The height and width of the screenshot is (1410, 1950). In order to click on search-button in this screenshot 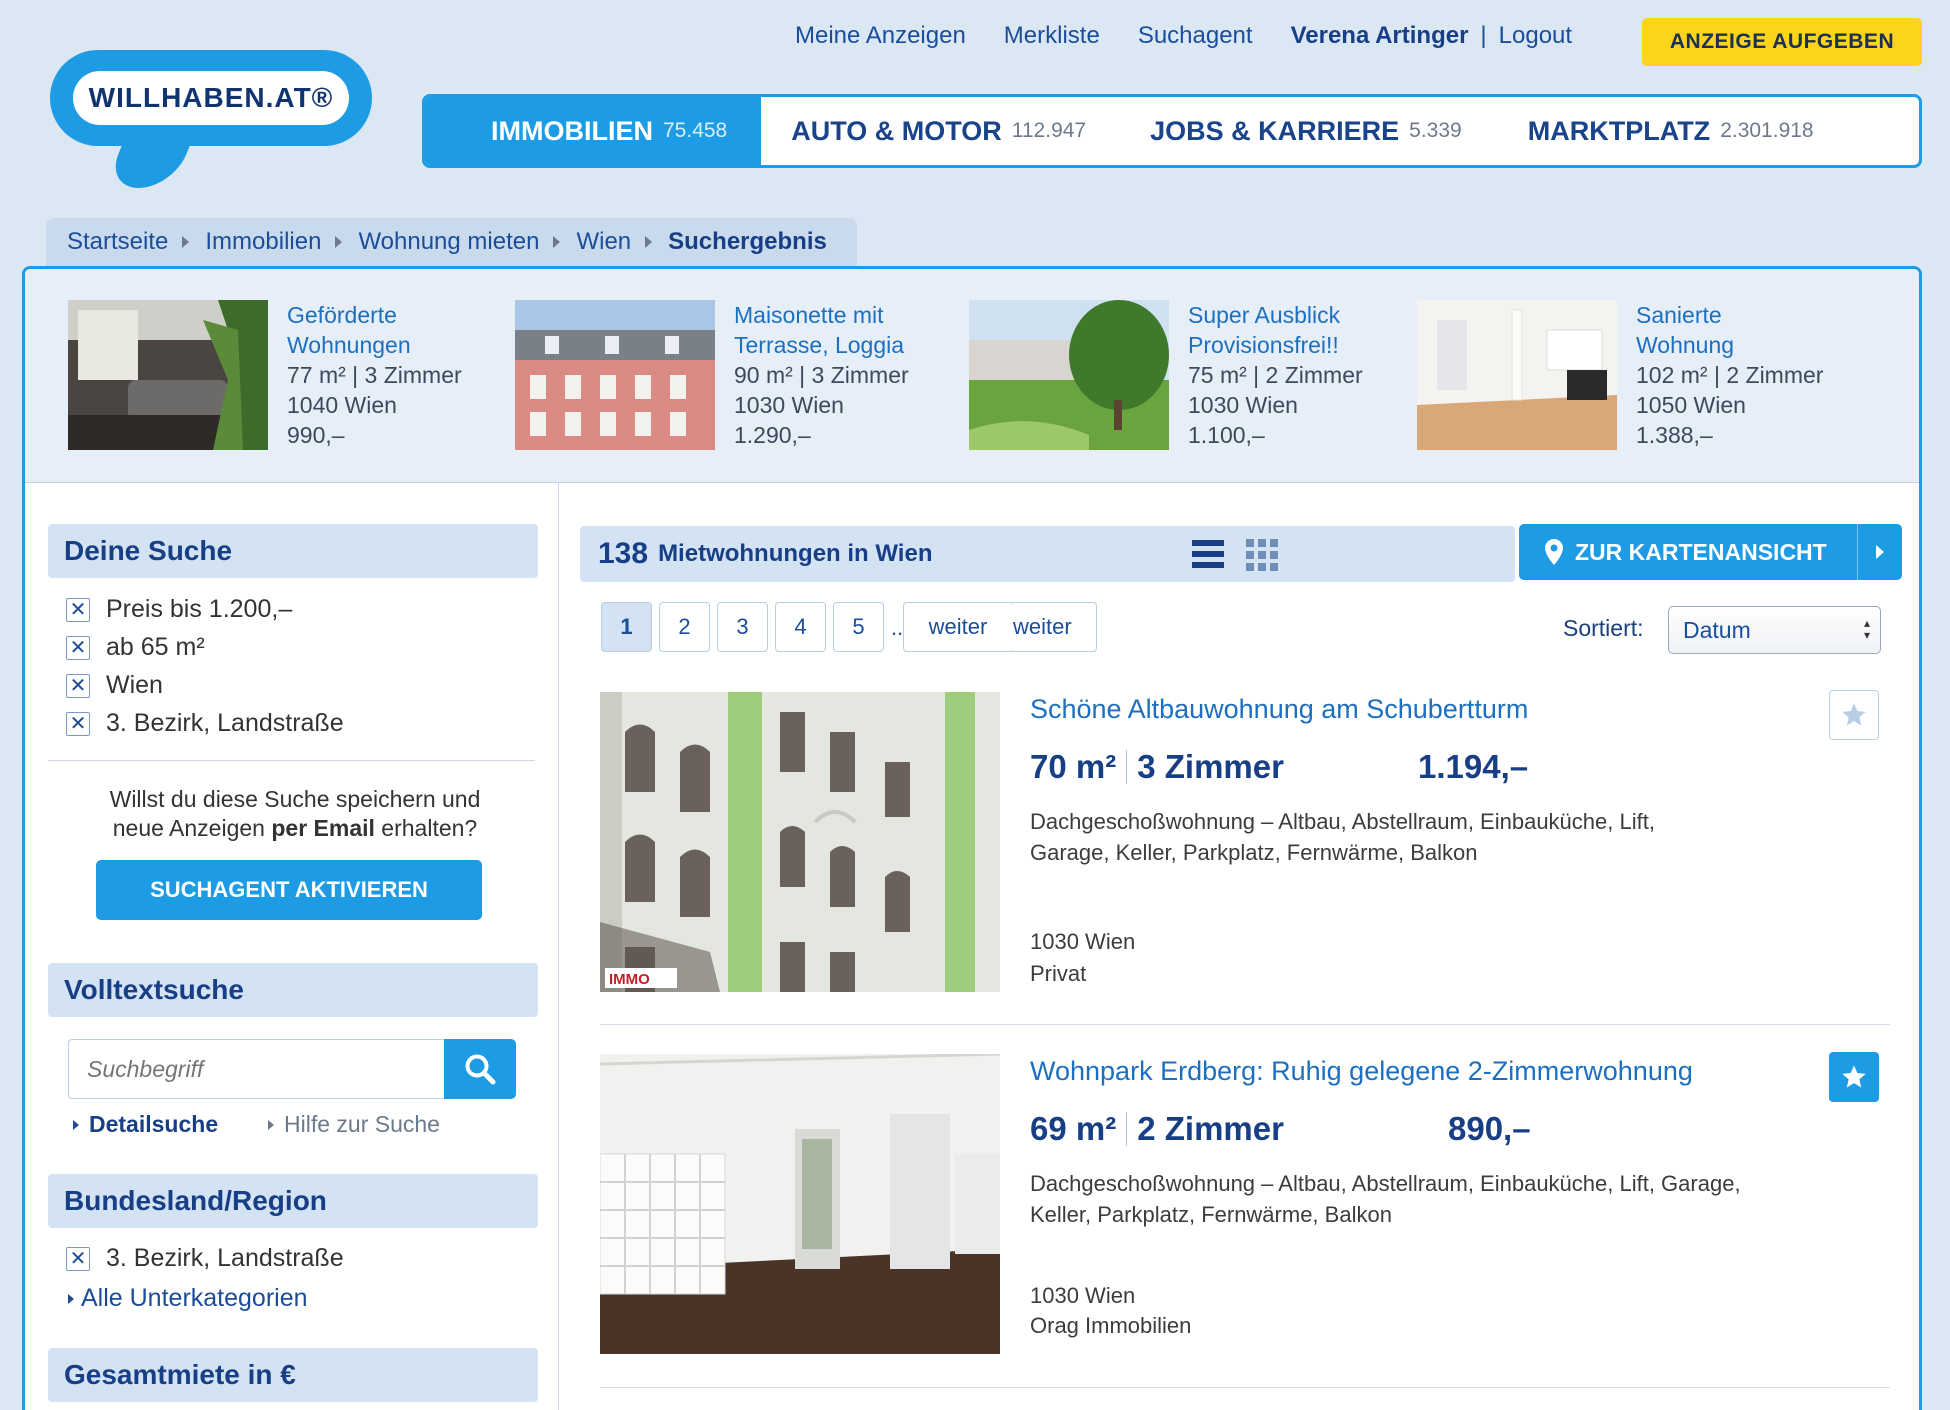, I will do `click(480, 1069)`.